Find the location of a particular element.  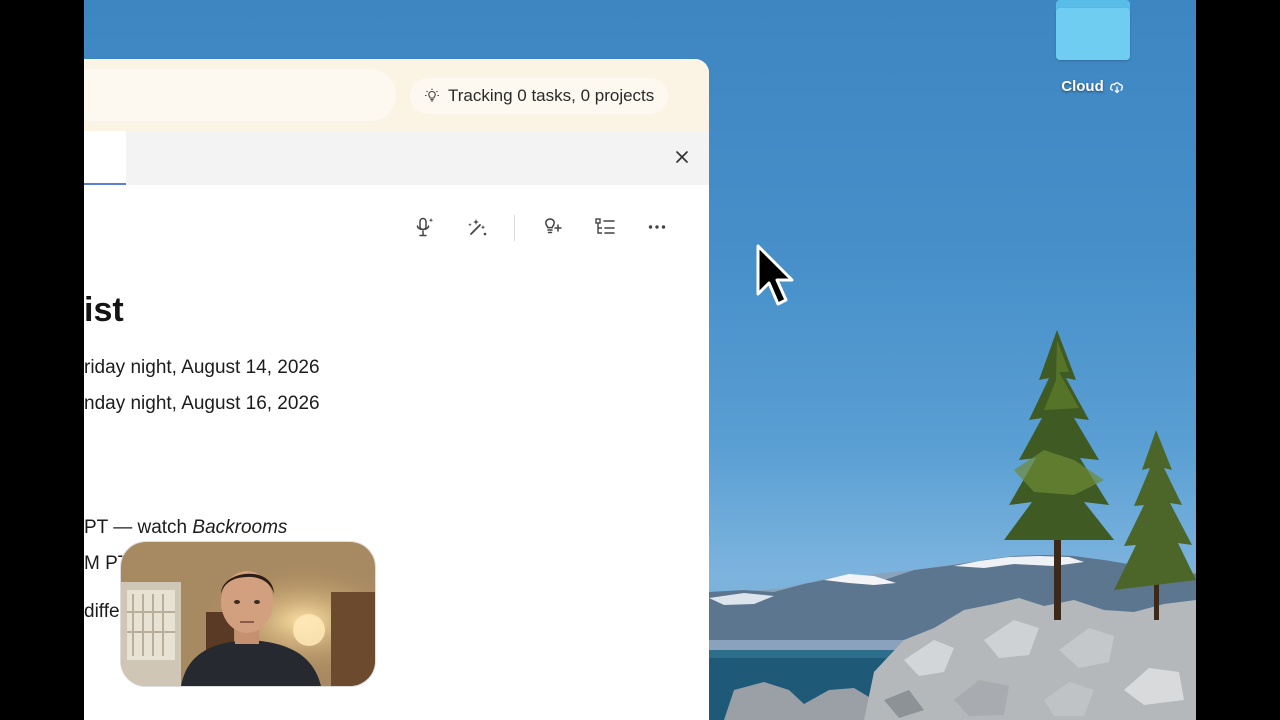

idea-button is located at coordinates (552, 227).